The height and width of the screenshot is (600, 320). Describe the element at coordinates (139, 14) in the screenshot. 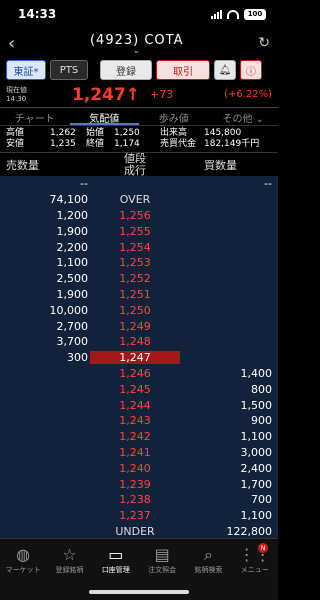

I see `status-bar: 14:33 100` at that location.